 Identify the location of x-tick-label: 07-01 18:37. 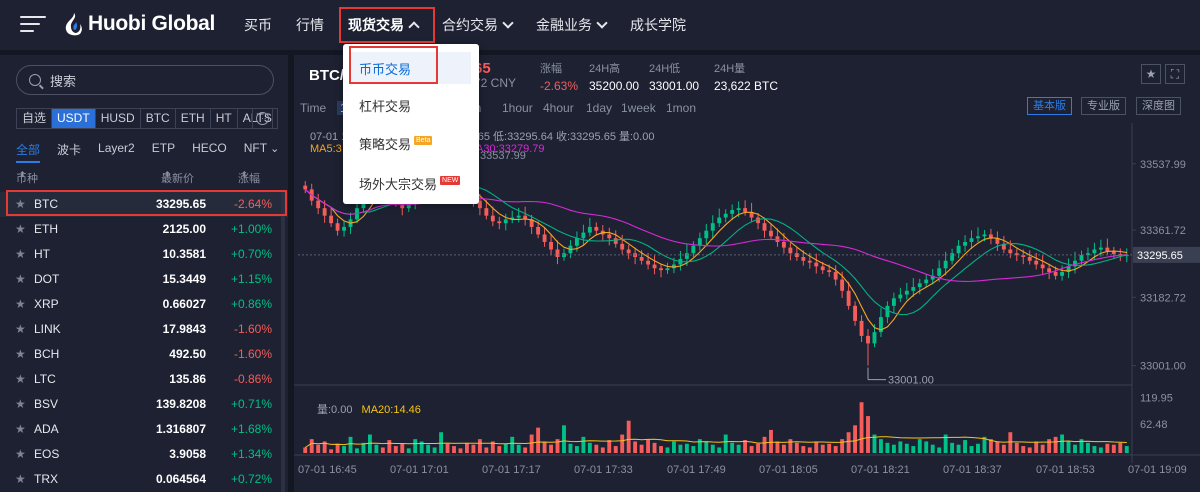
(972, 470).